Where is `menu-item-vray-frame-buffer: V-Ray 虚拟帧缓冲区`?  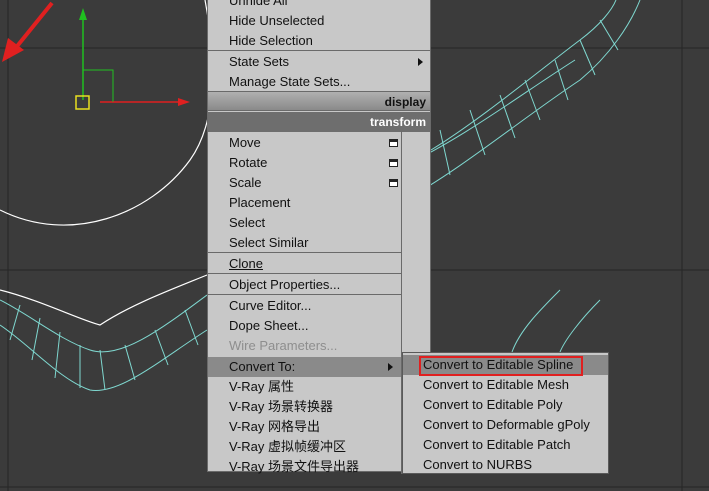
menu-item-vray-frame-buffer: V-Ray 虚拟帧缓冲区 is located at coordinates (305, 447).